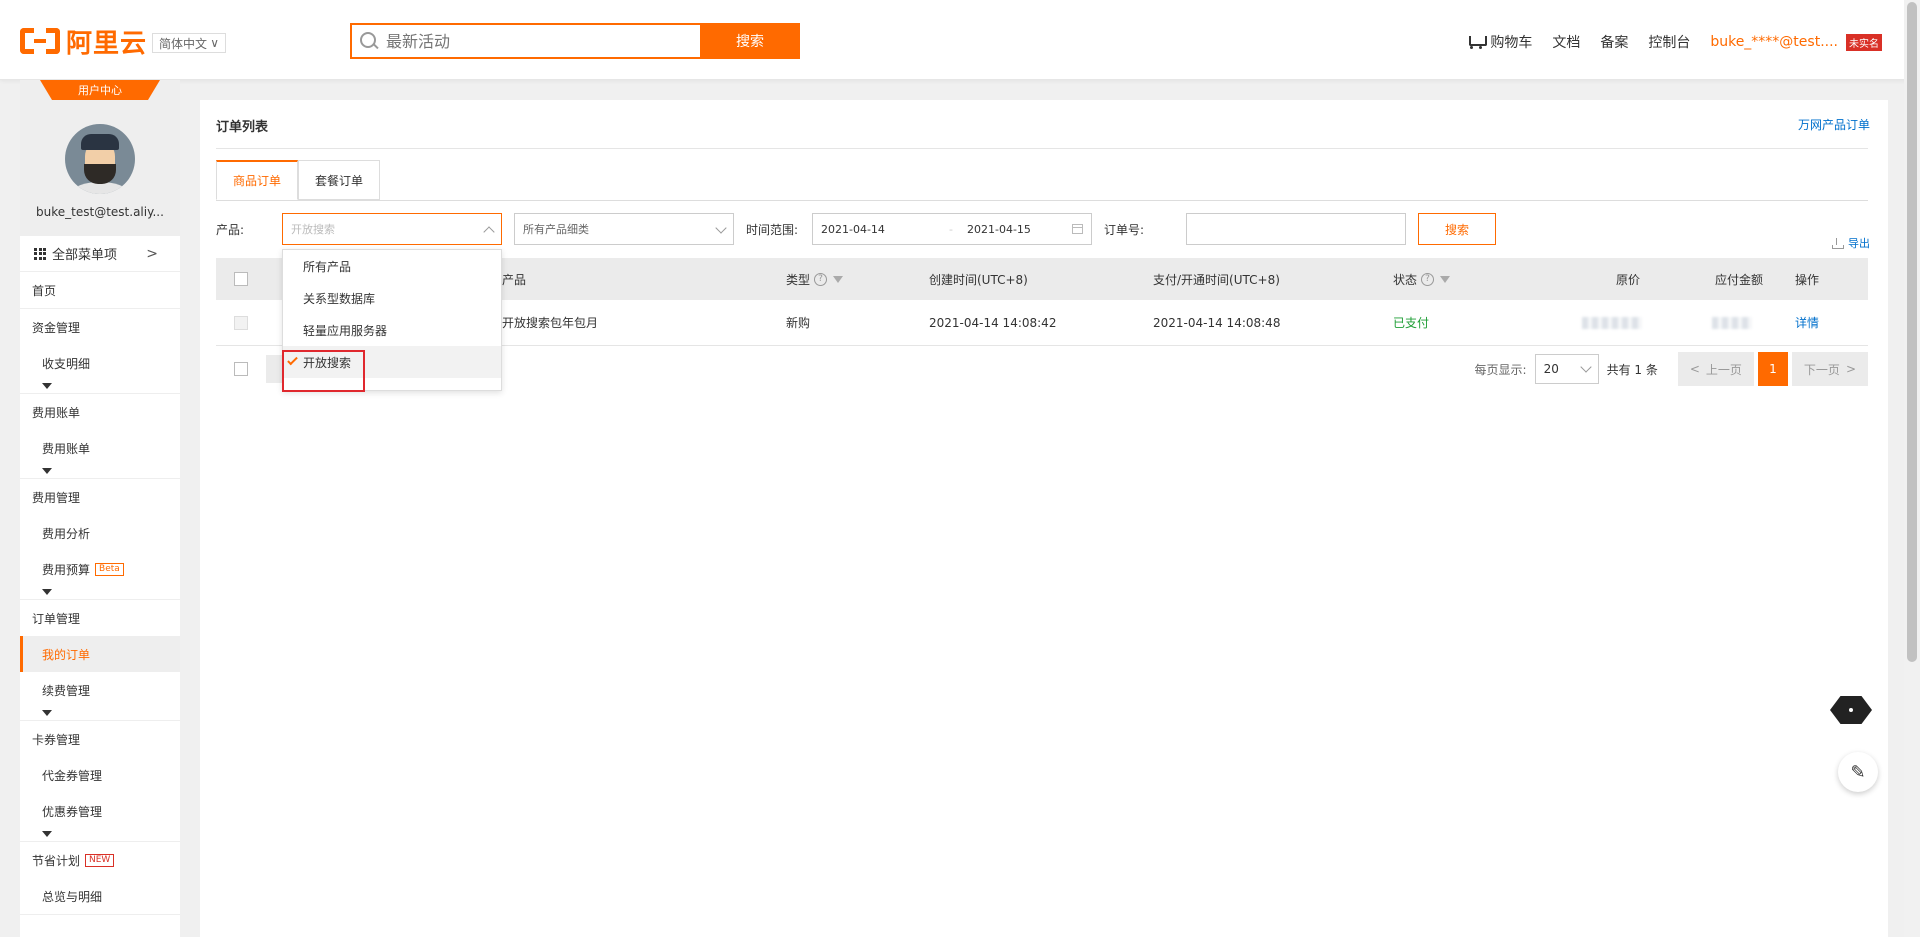  I want to click on user-center-tab: 用户中心, so click(100, 90).